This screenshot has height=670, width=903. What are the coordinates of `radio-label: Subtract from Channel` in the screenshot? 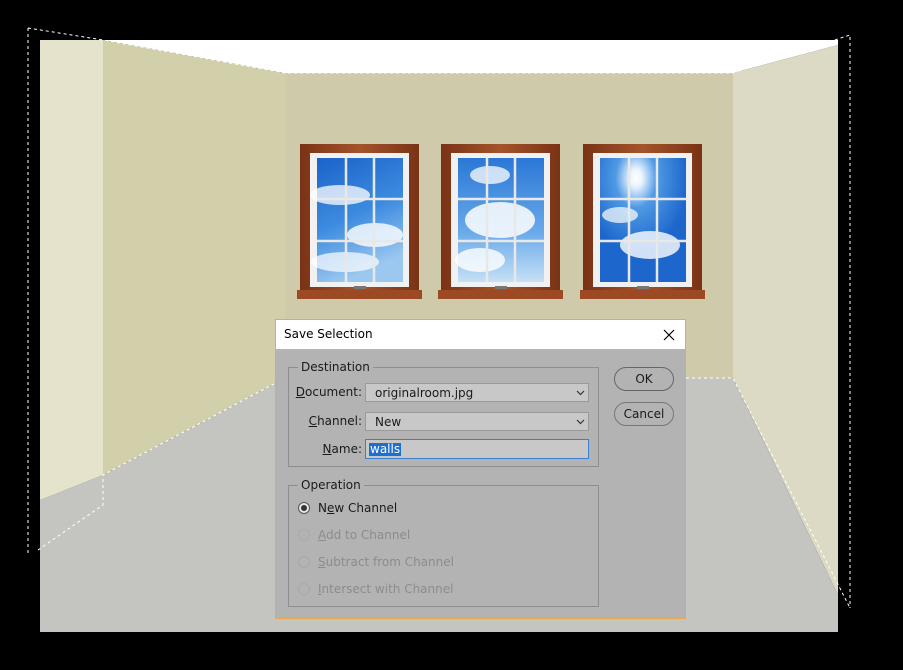 It's located at (386, 562).